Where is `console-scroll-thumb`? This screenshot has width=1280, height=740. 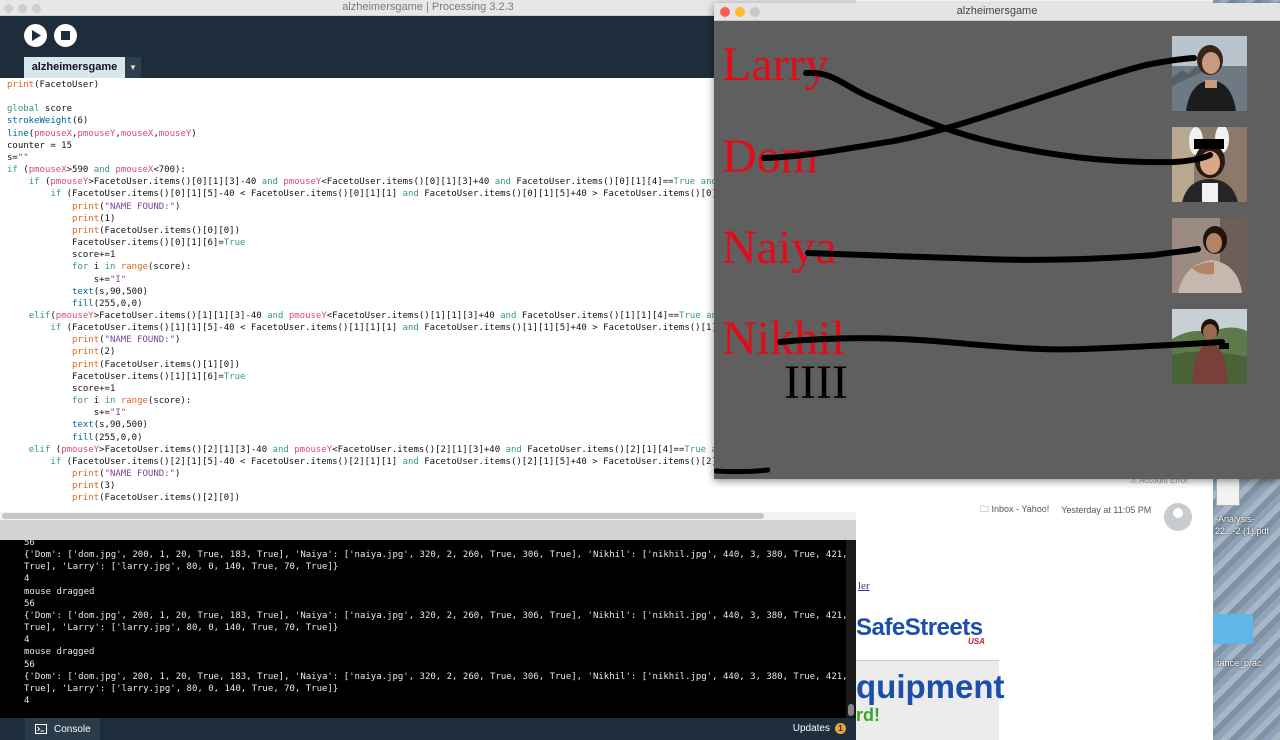
console-scroll-thumb is located at coordinates (851, 710).